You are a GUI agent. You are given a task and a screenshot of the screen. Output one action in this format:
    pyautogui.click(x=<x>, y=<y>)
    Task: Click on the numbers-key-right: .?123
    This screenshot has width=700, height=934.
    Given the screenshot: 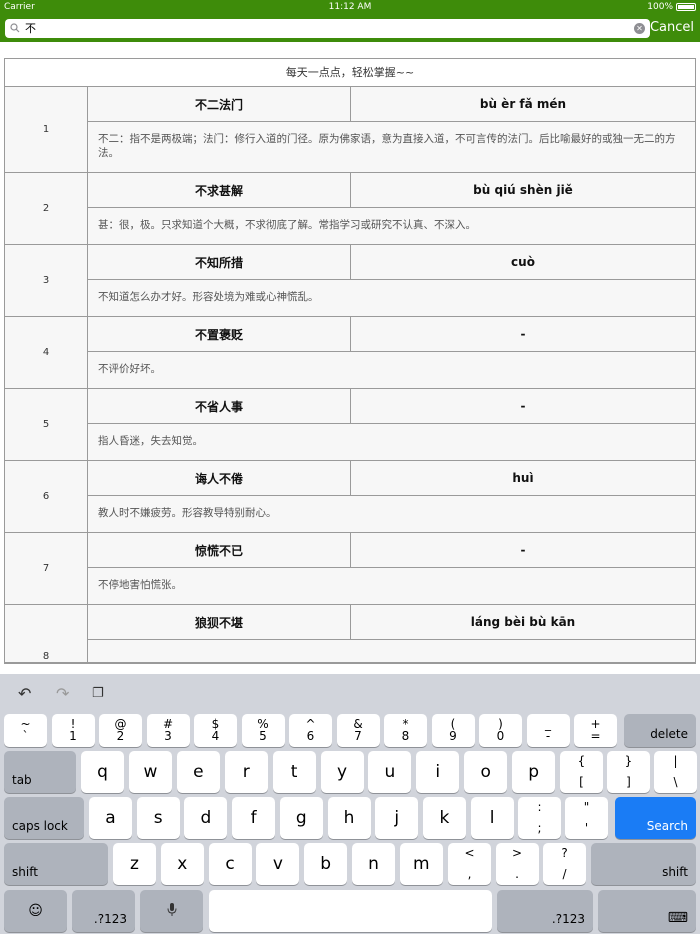 What is the action you would take?
    pyautogui.click(x=545, y=911)
    